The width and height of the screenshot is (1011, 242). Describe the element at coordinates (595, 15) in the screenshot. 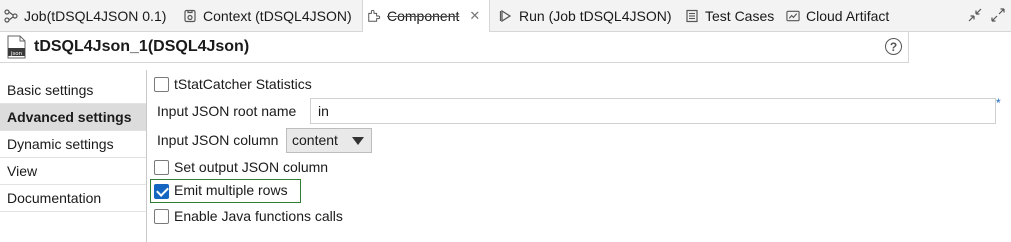

I see `tab-run-label: Run (Job tDSQL4JSON)` at that location.